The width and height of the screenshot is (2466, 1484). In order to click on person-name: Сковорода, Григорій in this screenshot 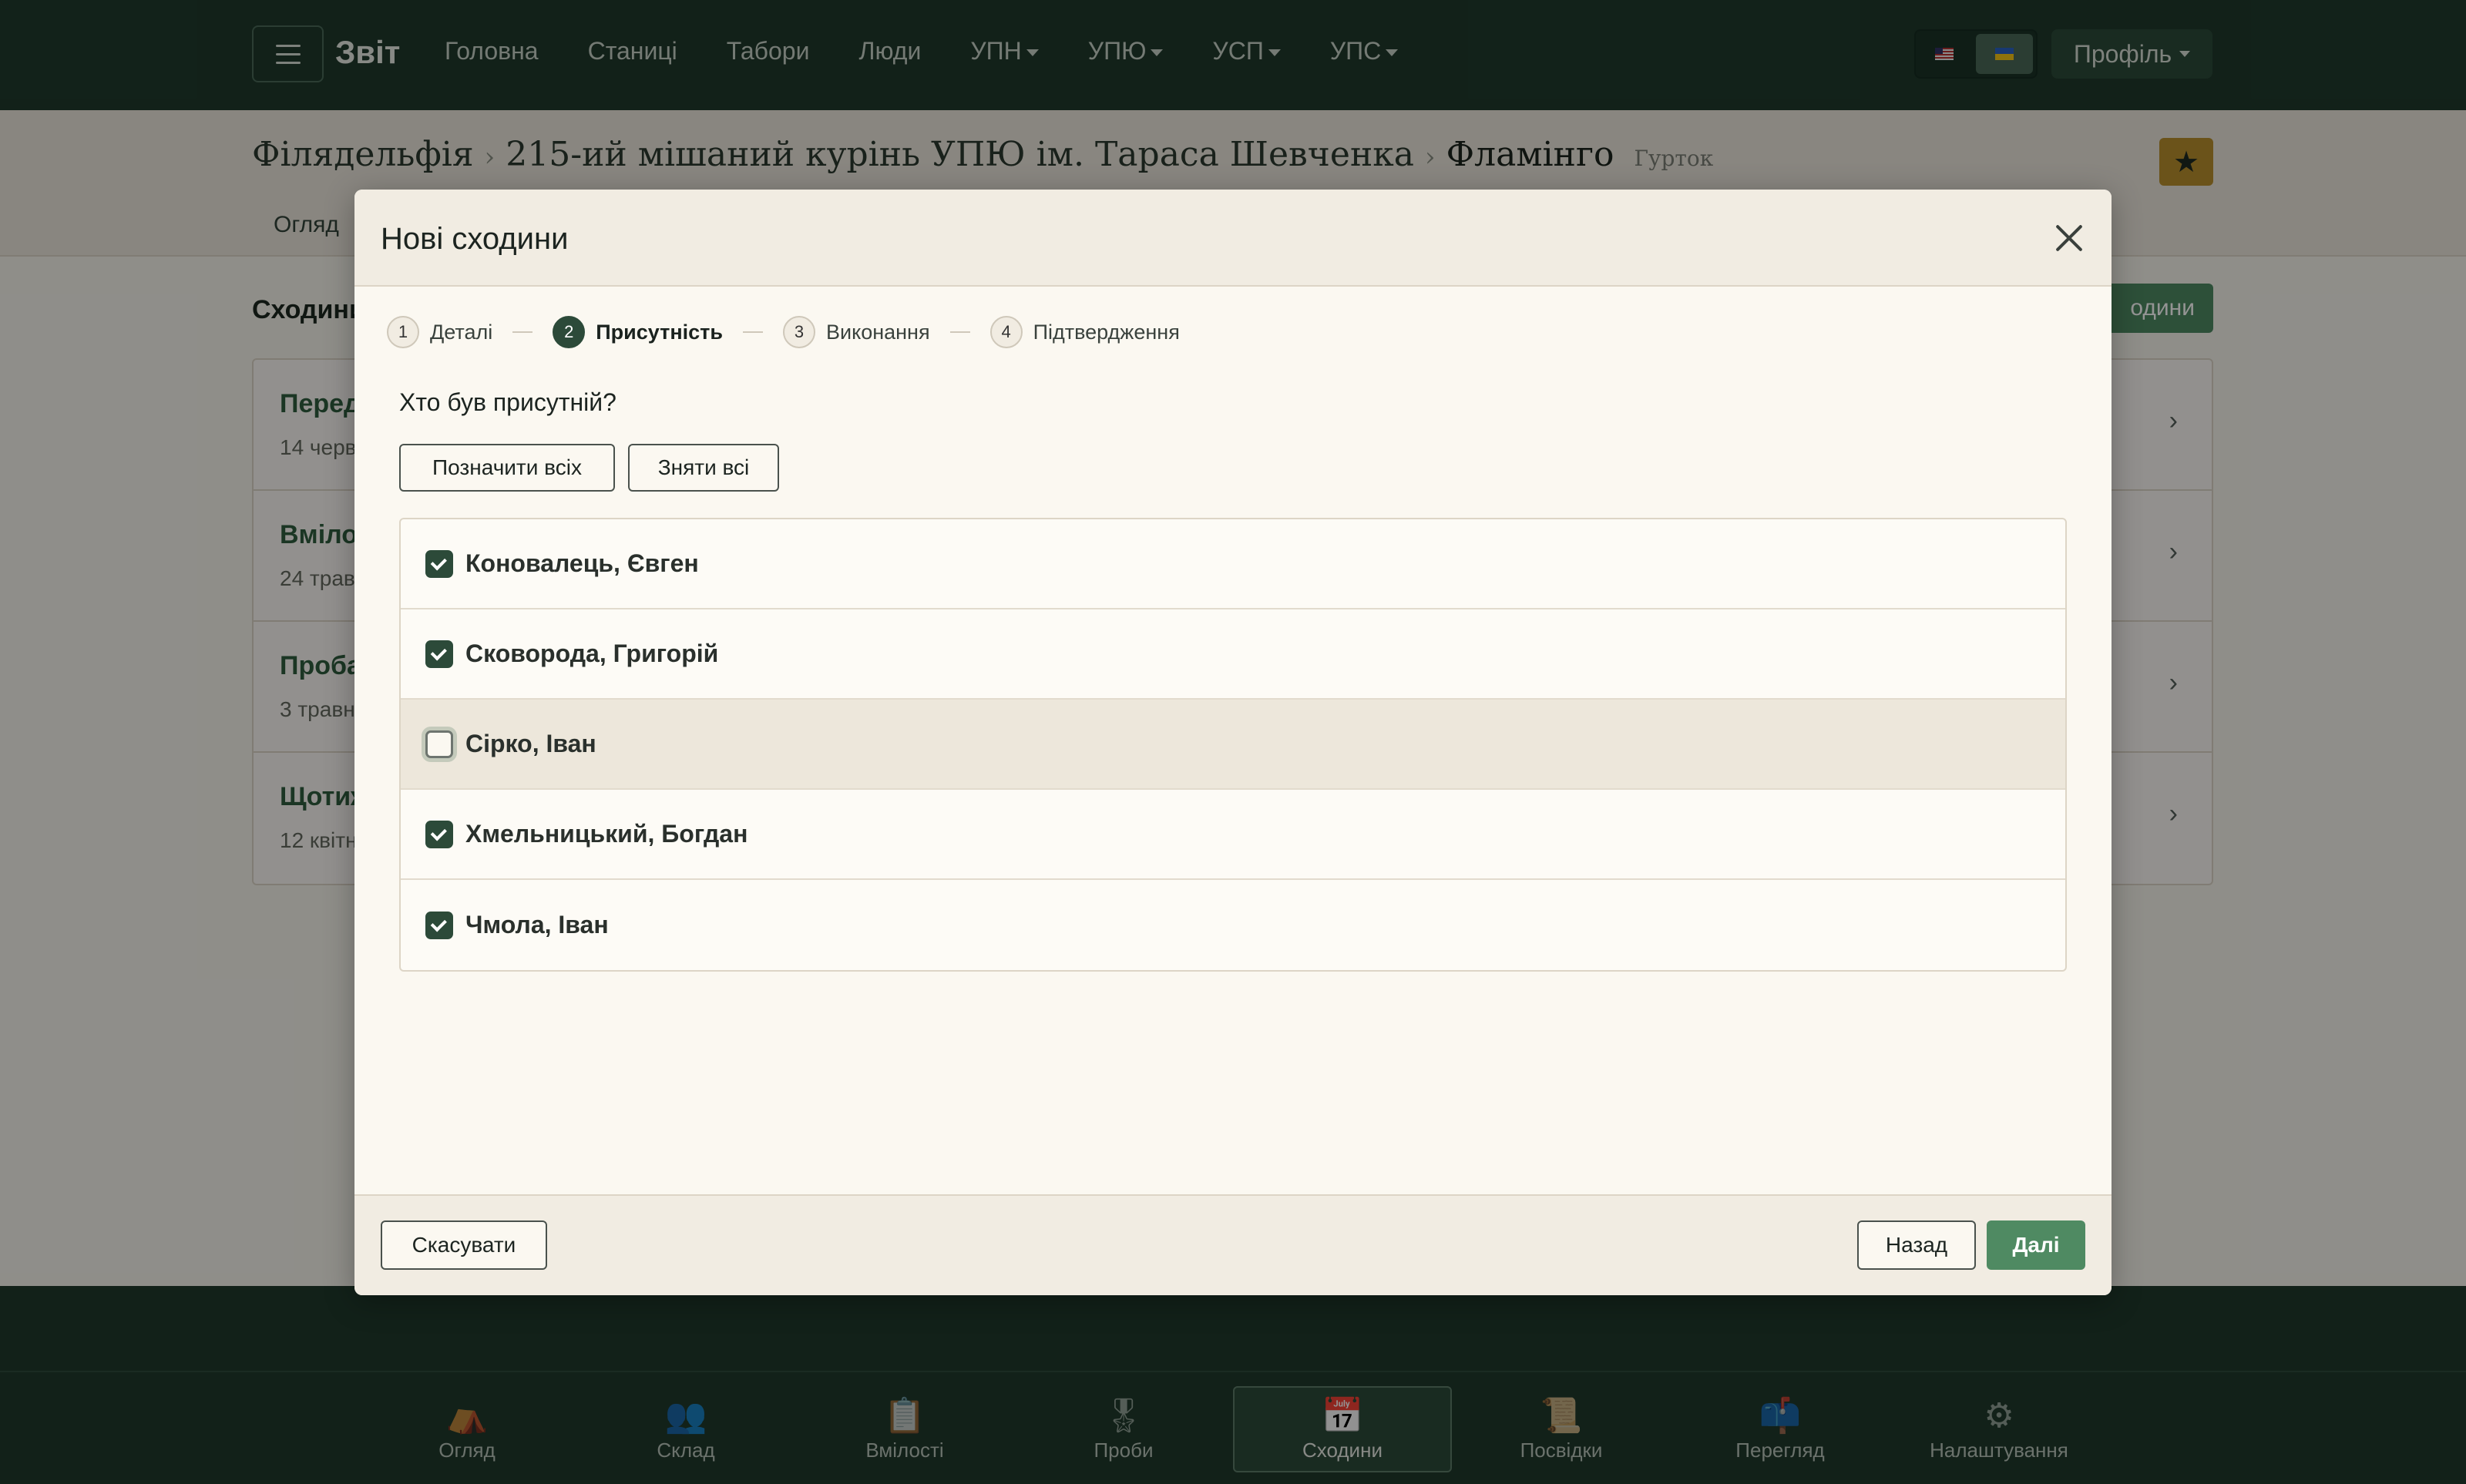, I will do `click(592, 653)`.